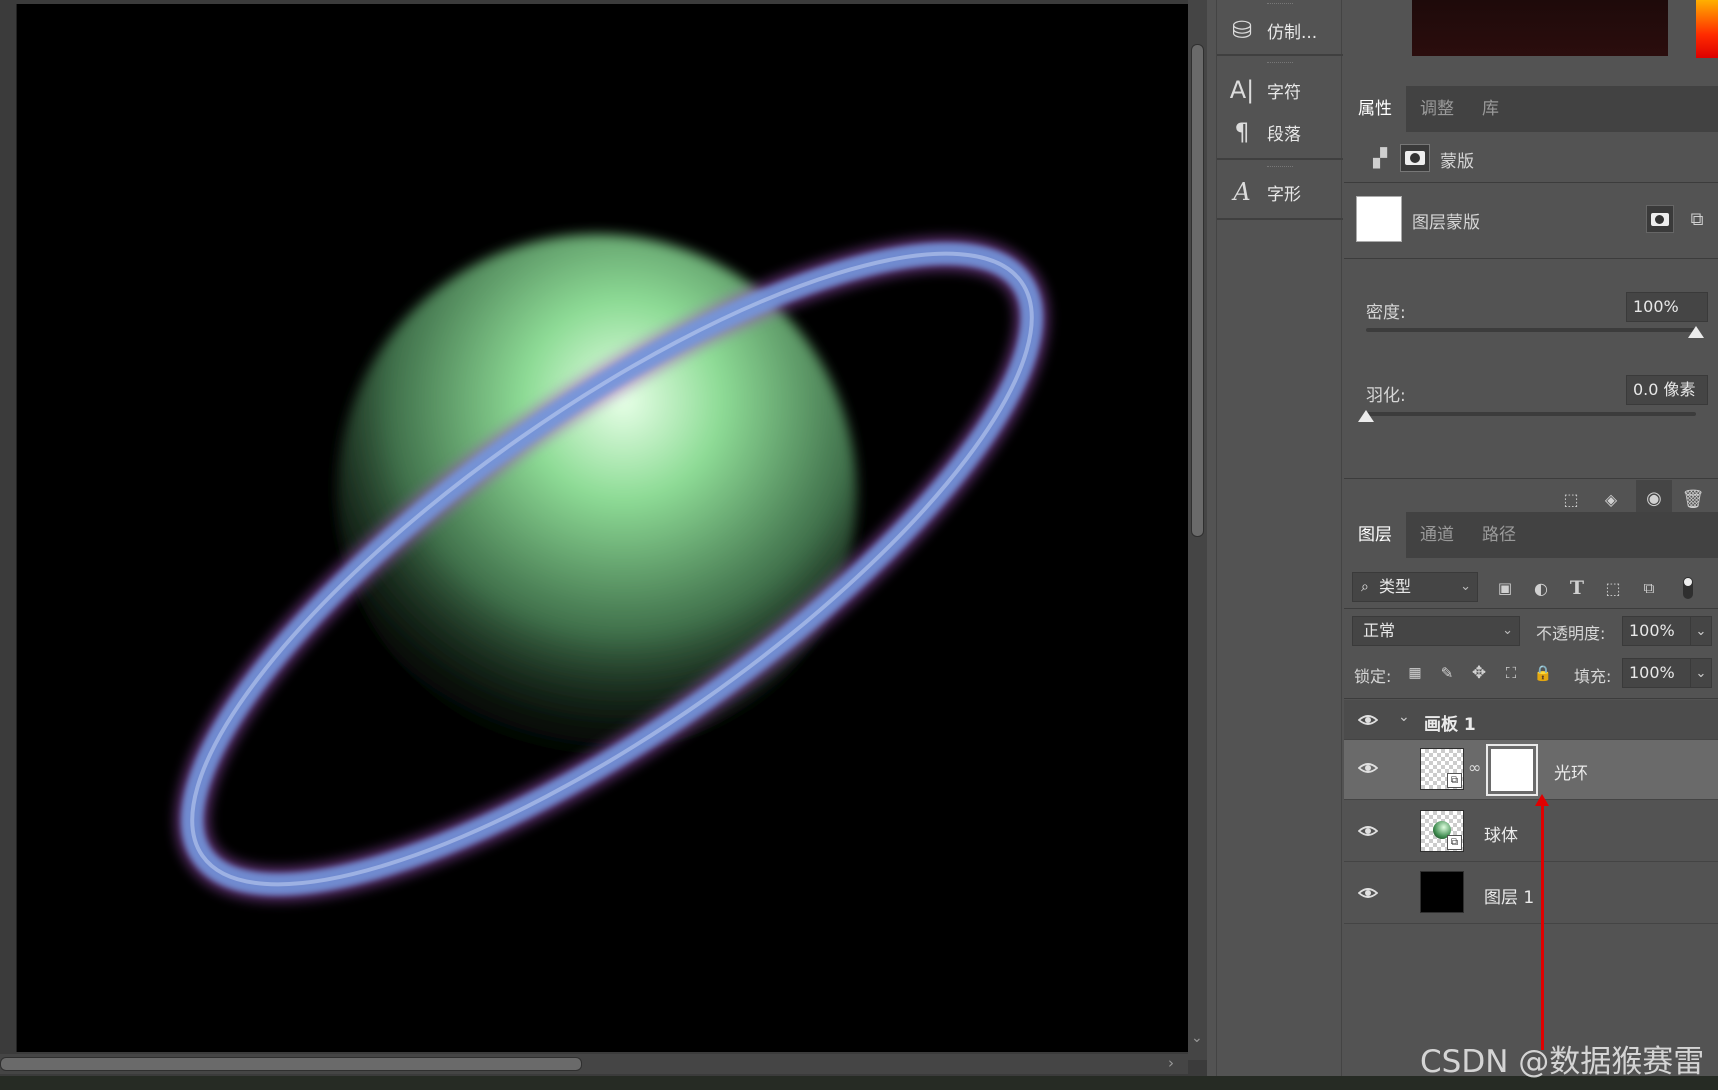 This screenshot has height=1090, width=1718. What do you see at coordinates (1701, 673) in the screenshot?
I see `fill-chevron-icon: ⌄` at bounding box center [1701, 673].